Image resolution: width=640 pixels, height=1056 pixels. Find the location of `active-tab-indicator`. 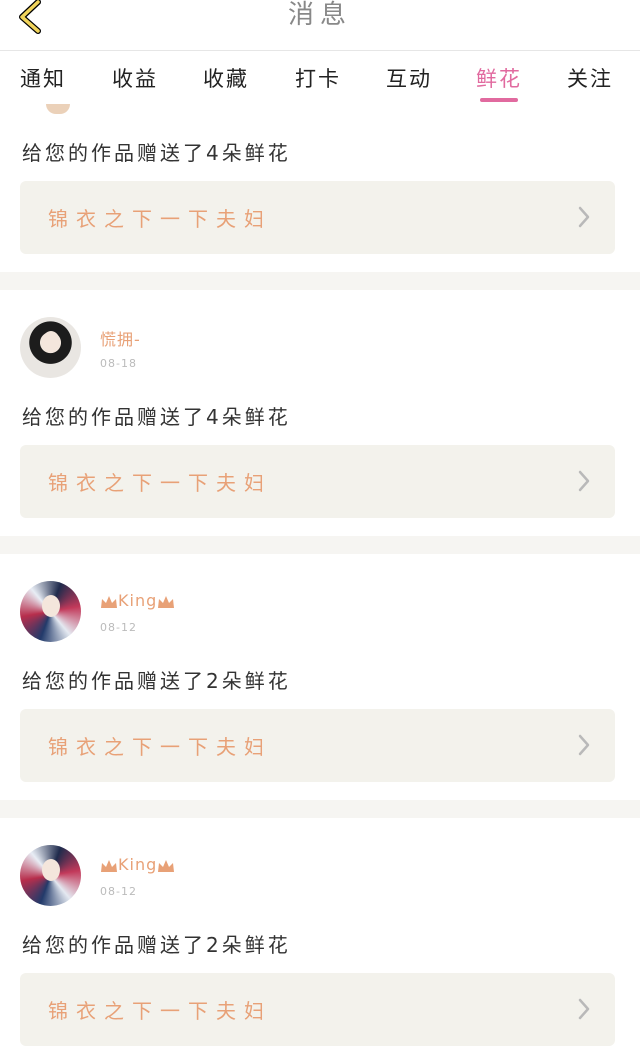

active-tab-indicator is located at coordinates (499, 100).